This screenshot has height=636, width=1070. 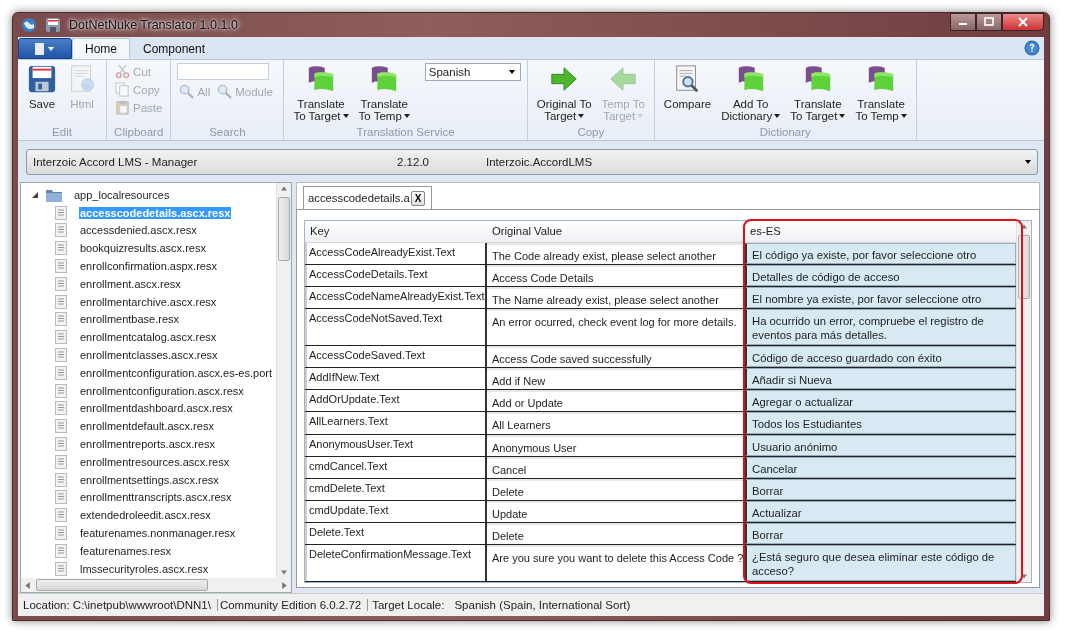 I want to click on translation-field: Usuario anónimo, so click(x=880, y=445).